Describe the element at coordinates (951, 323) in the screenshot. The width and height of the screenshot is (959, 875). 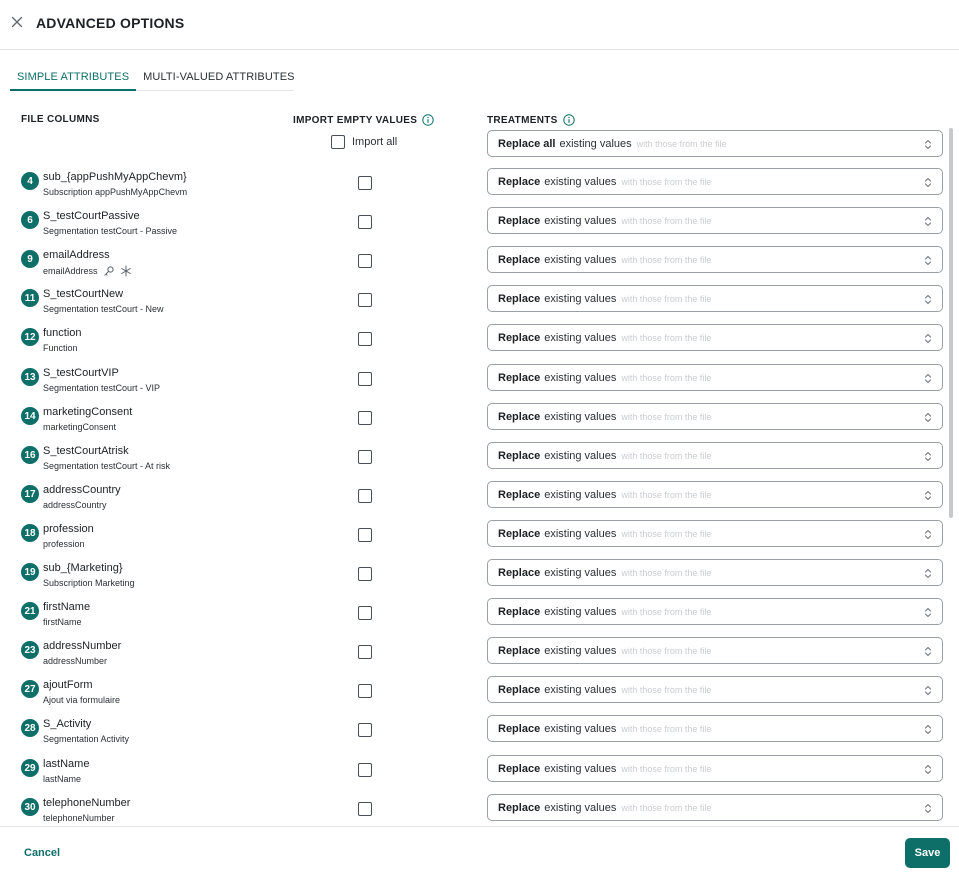
I see `vertical-scrollbar` at that location.